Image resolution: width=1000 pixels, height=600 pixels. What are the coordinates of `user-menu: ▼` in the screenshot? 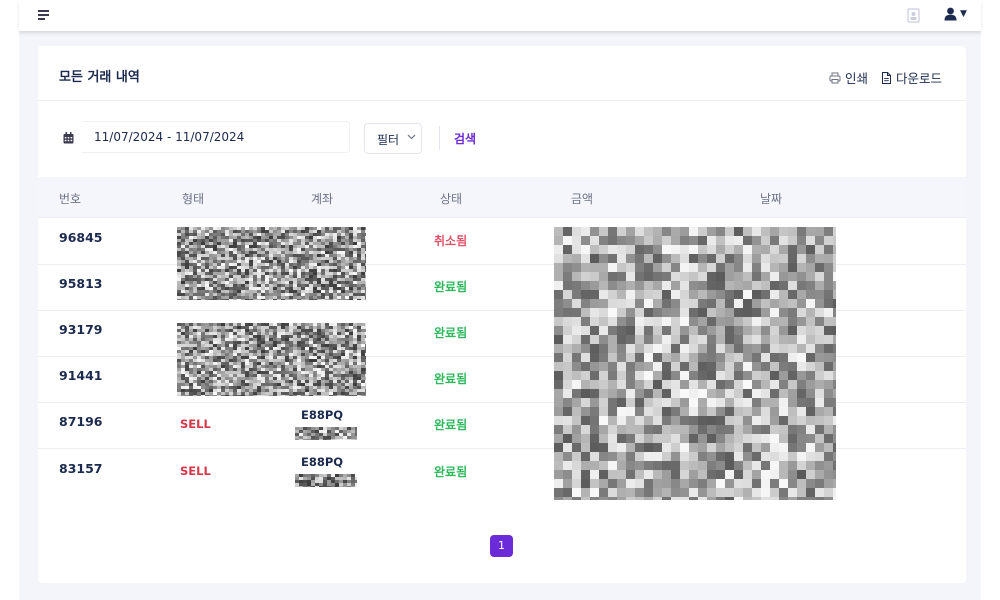 It's located at (957, 15).